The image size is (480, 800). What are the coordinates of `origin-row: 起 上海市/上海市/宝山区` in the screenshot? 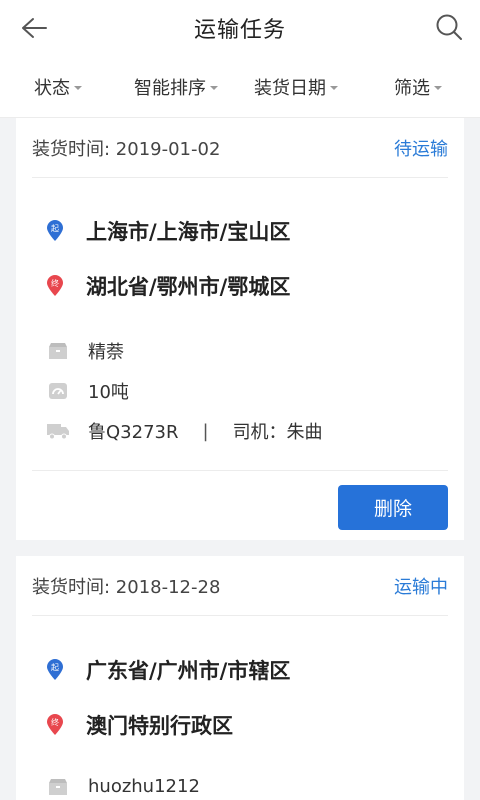 It's located at (168, 231).